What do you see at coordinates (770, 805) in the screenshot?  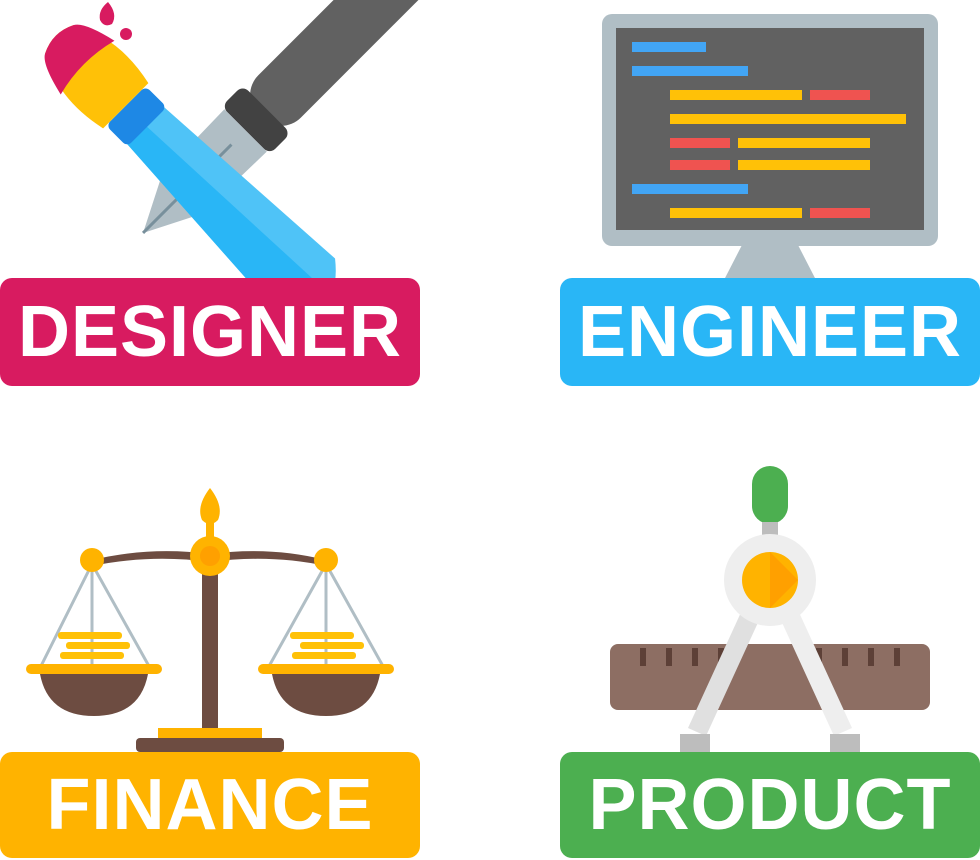 I see `role-badge-product: PRODUCT` at bounding box center [770, 805].